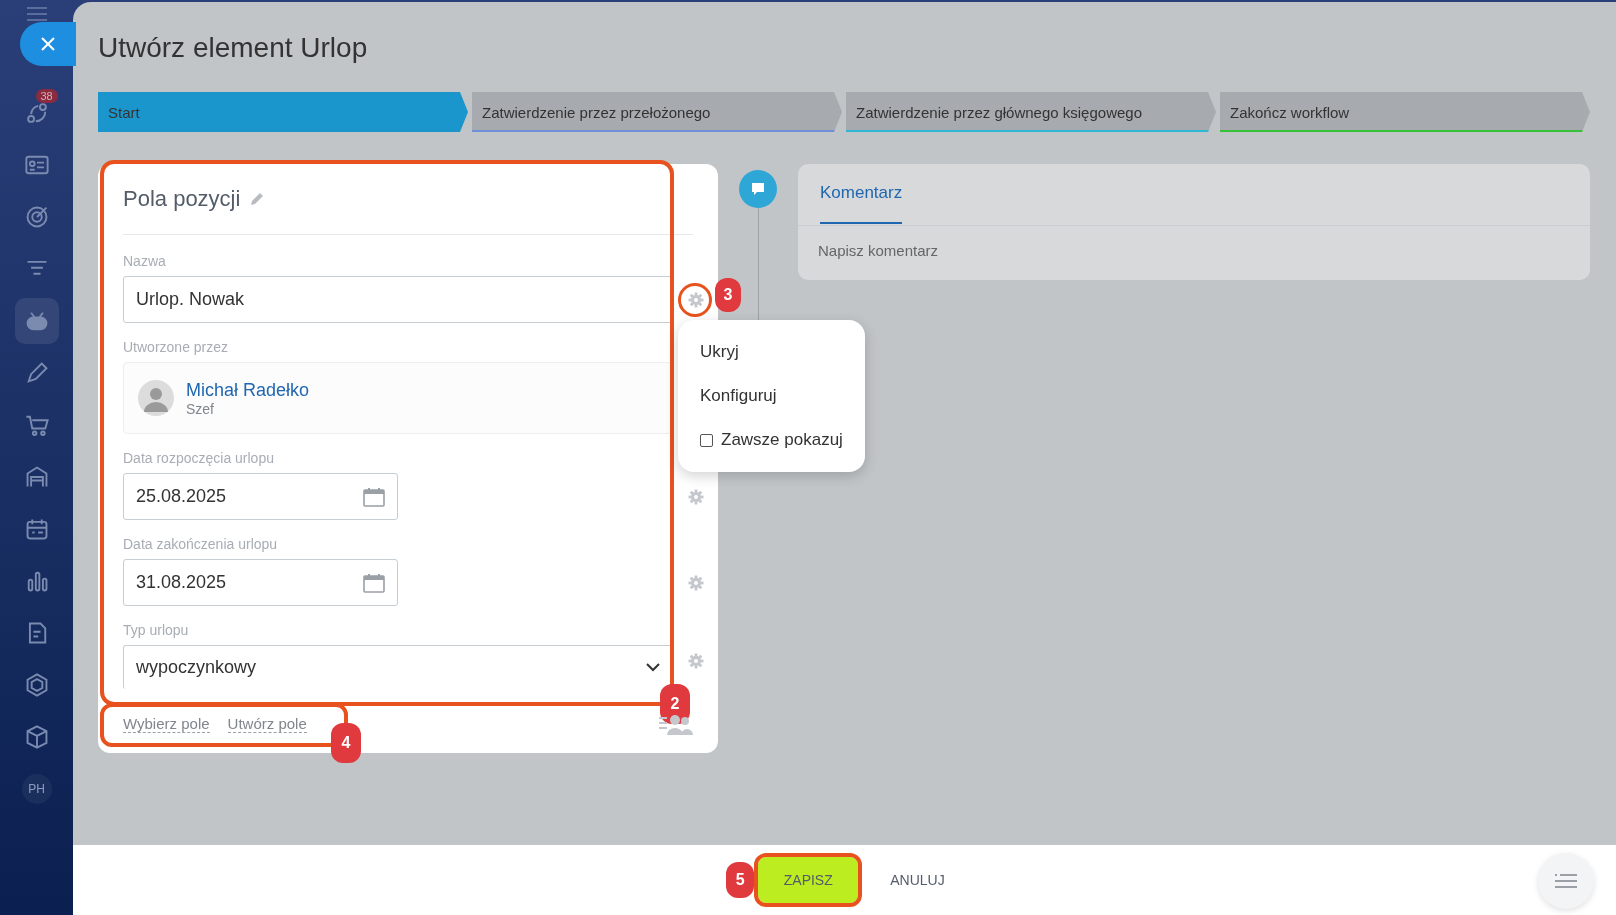 Image resolution: width=1616 pixels, height=915 pixels. Describe the element at coordinates (771, 352) in the screenshot. I see `menu-item: Ukryj` at that location.